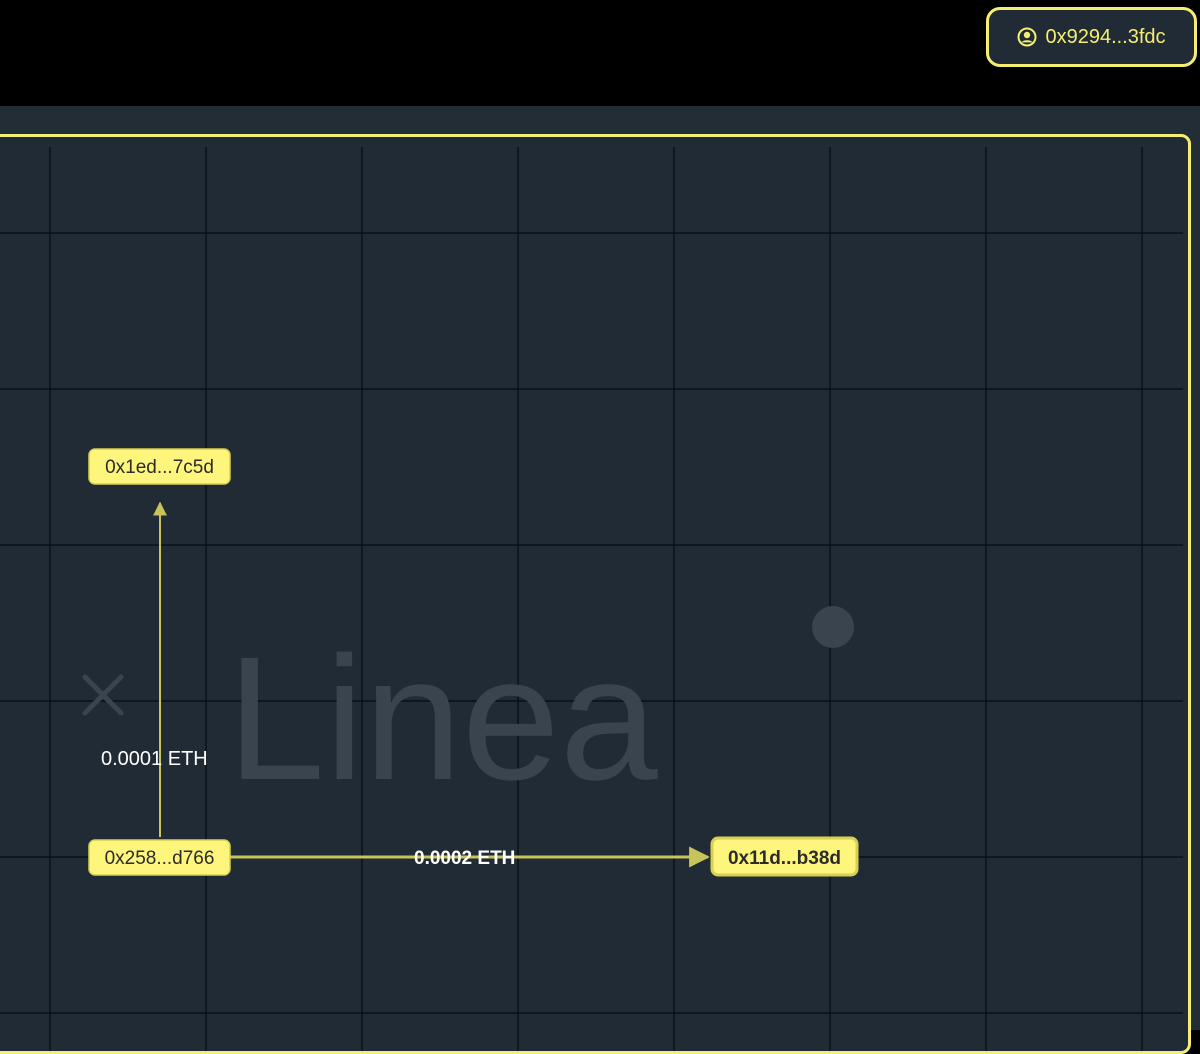  What do you see at coordinates (442, 719) in the screenshot?
I see `watermark-text: Linea` at bounding box center [442, 719].